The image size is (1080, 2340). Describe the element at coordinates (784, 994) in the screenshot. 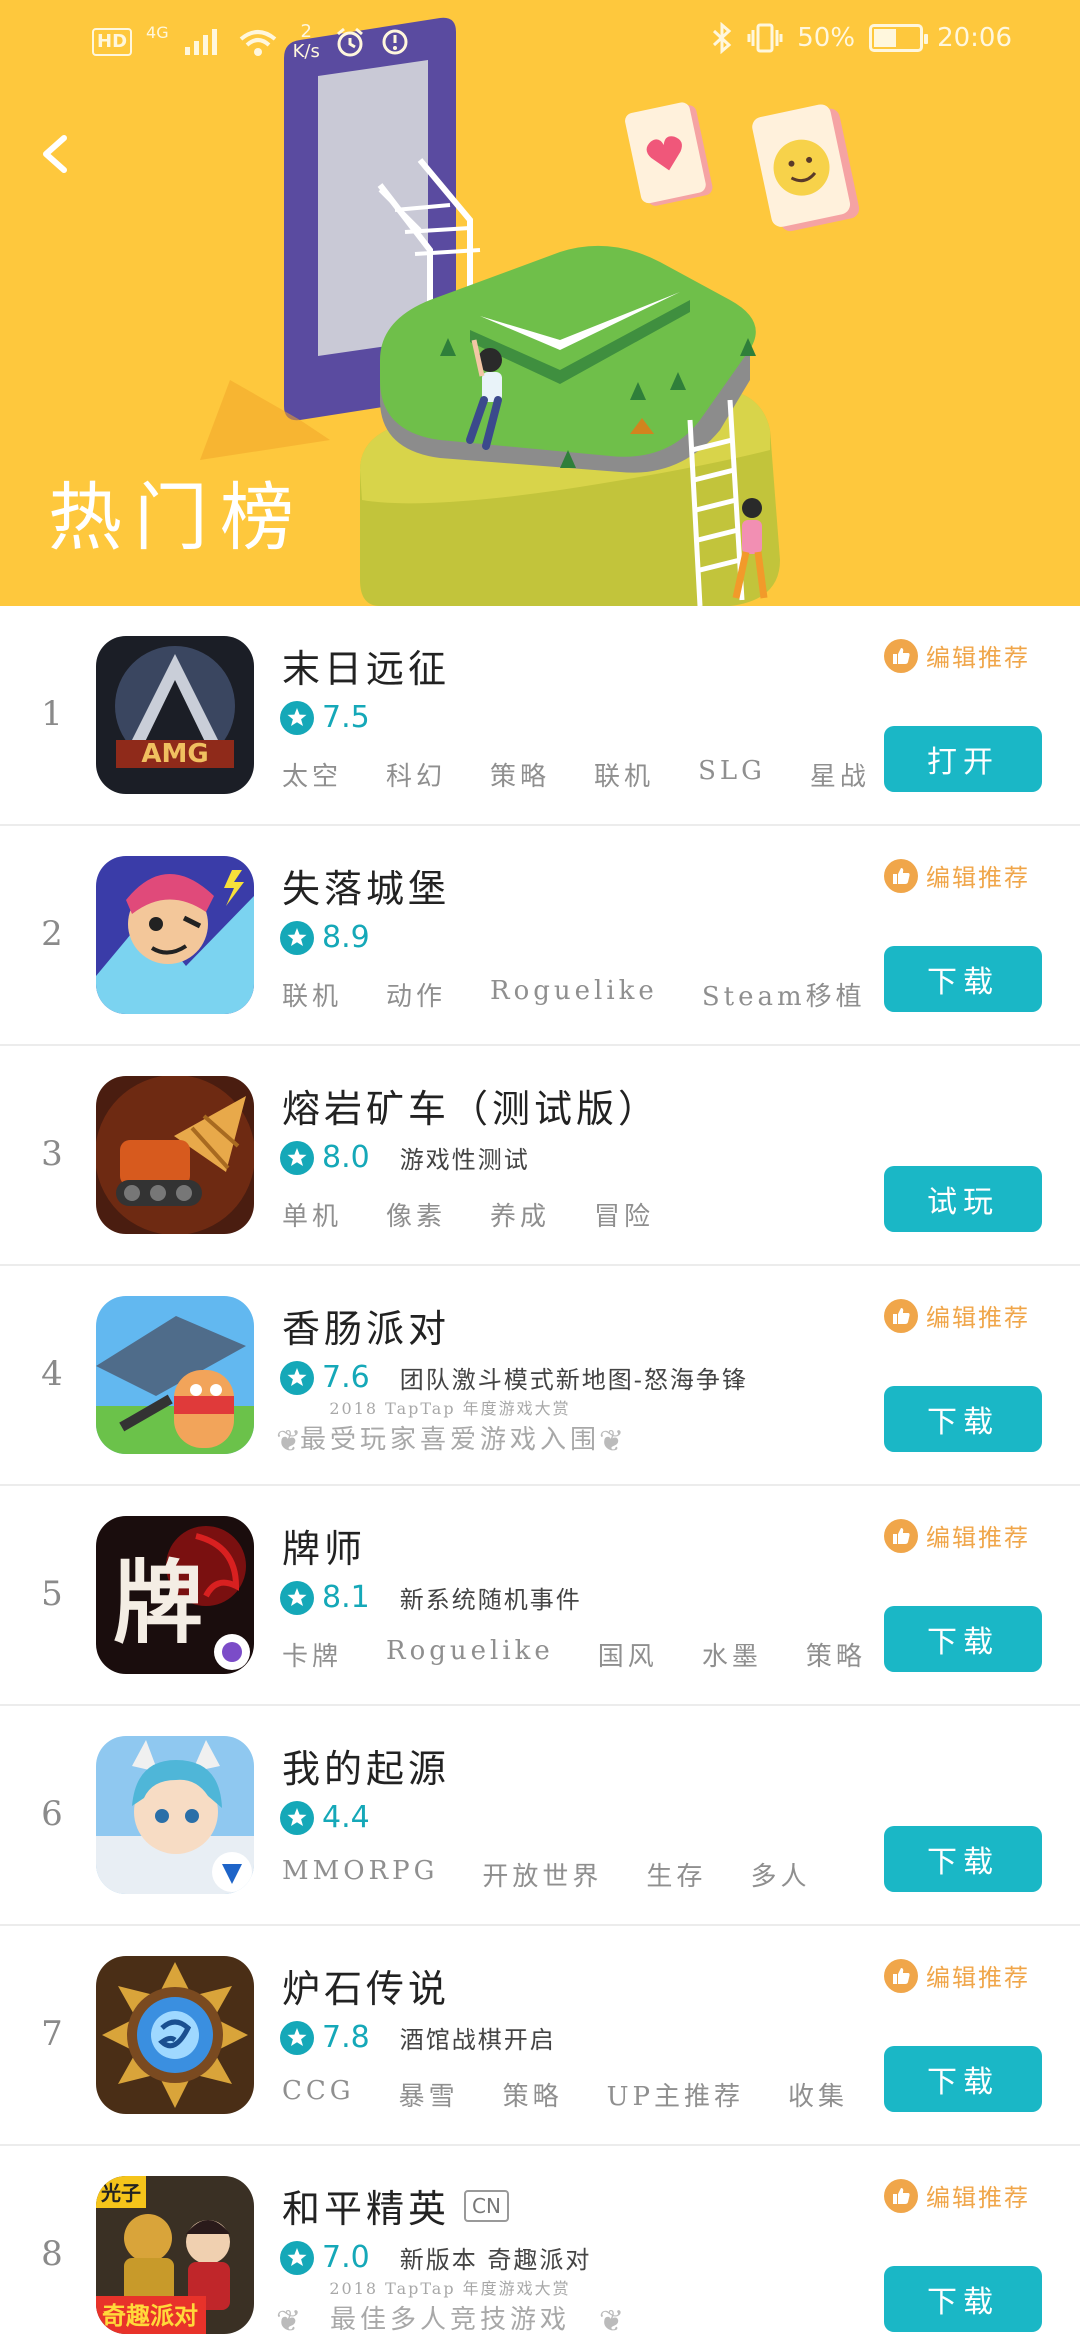

I see `tag: Steam移植` at that location.